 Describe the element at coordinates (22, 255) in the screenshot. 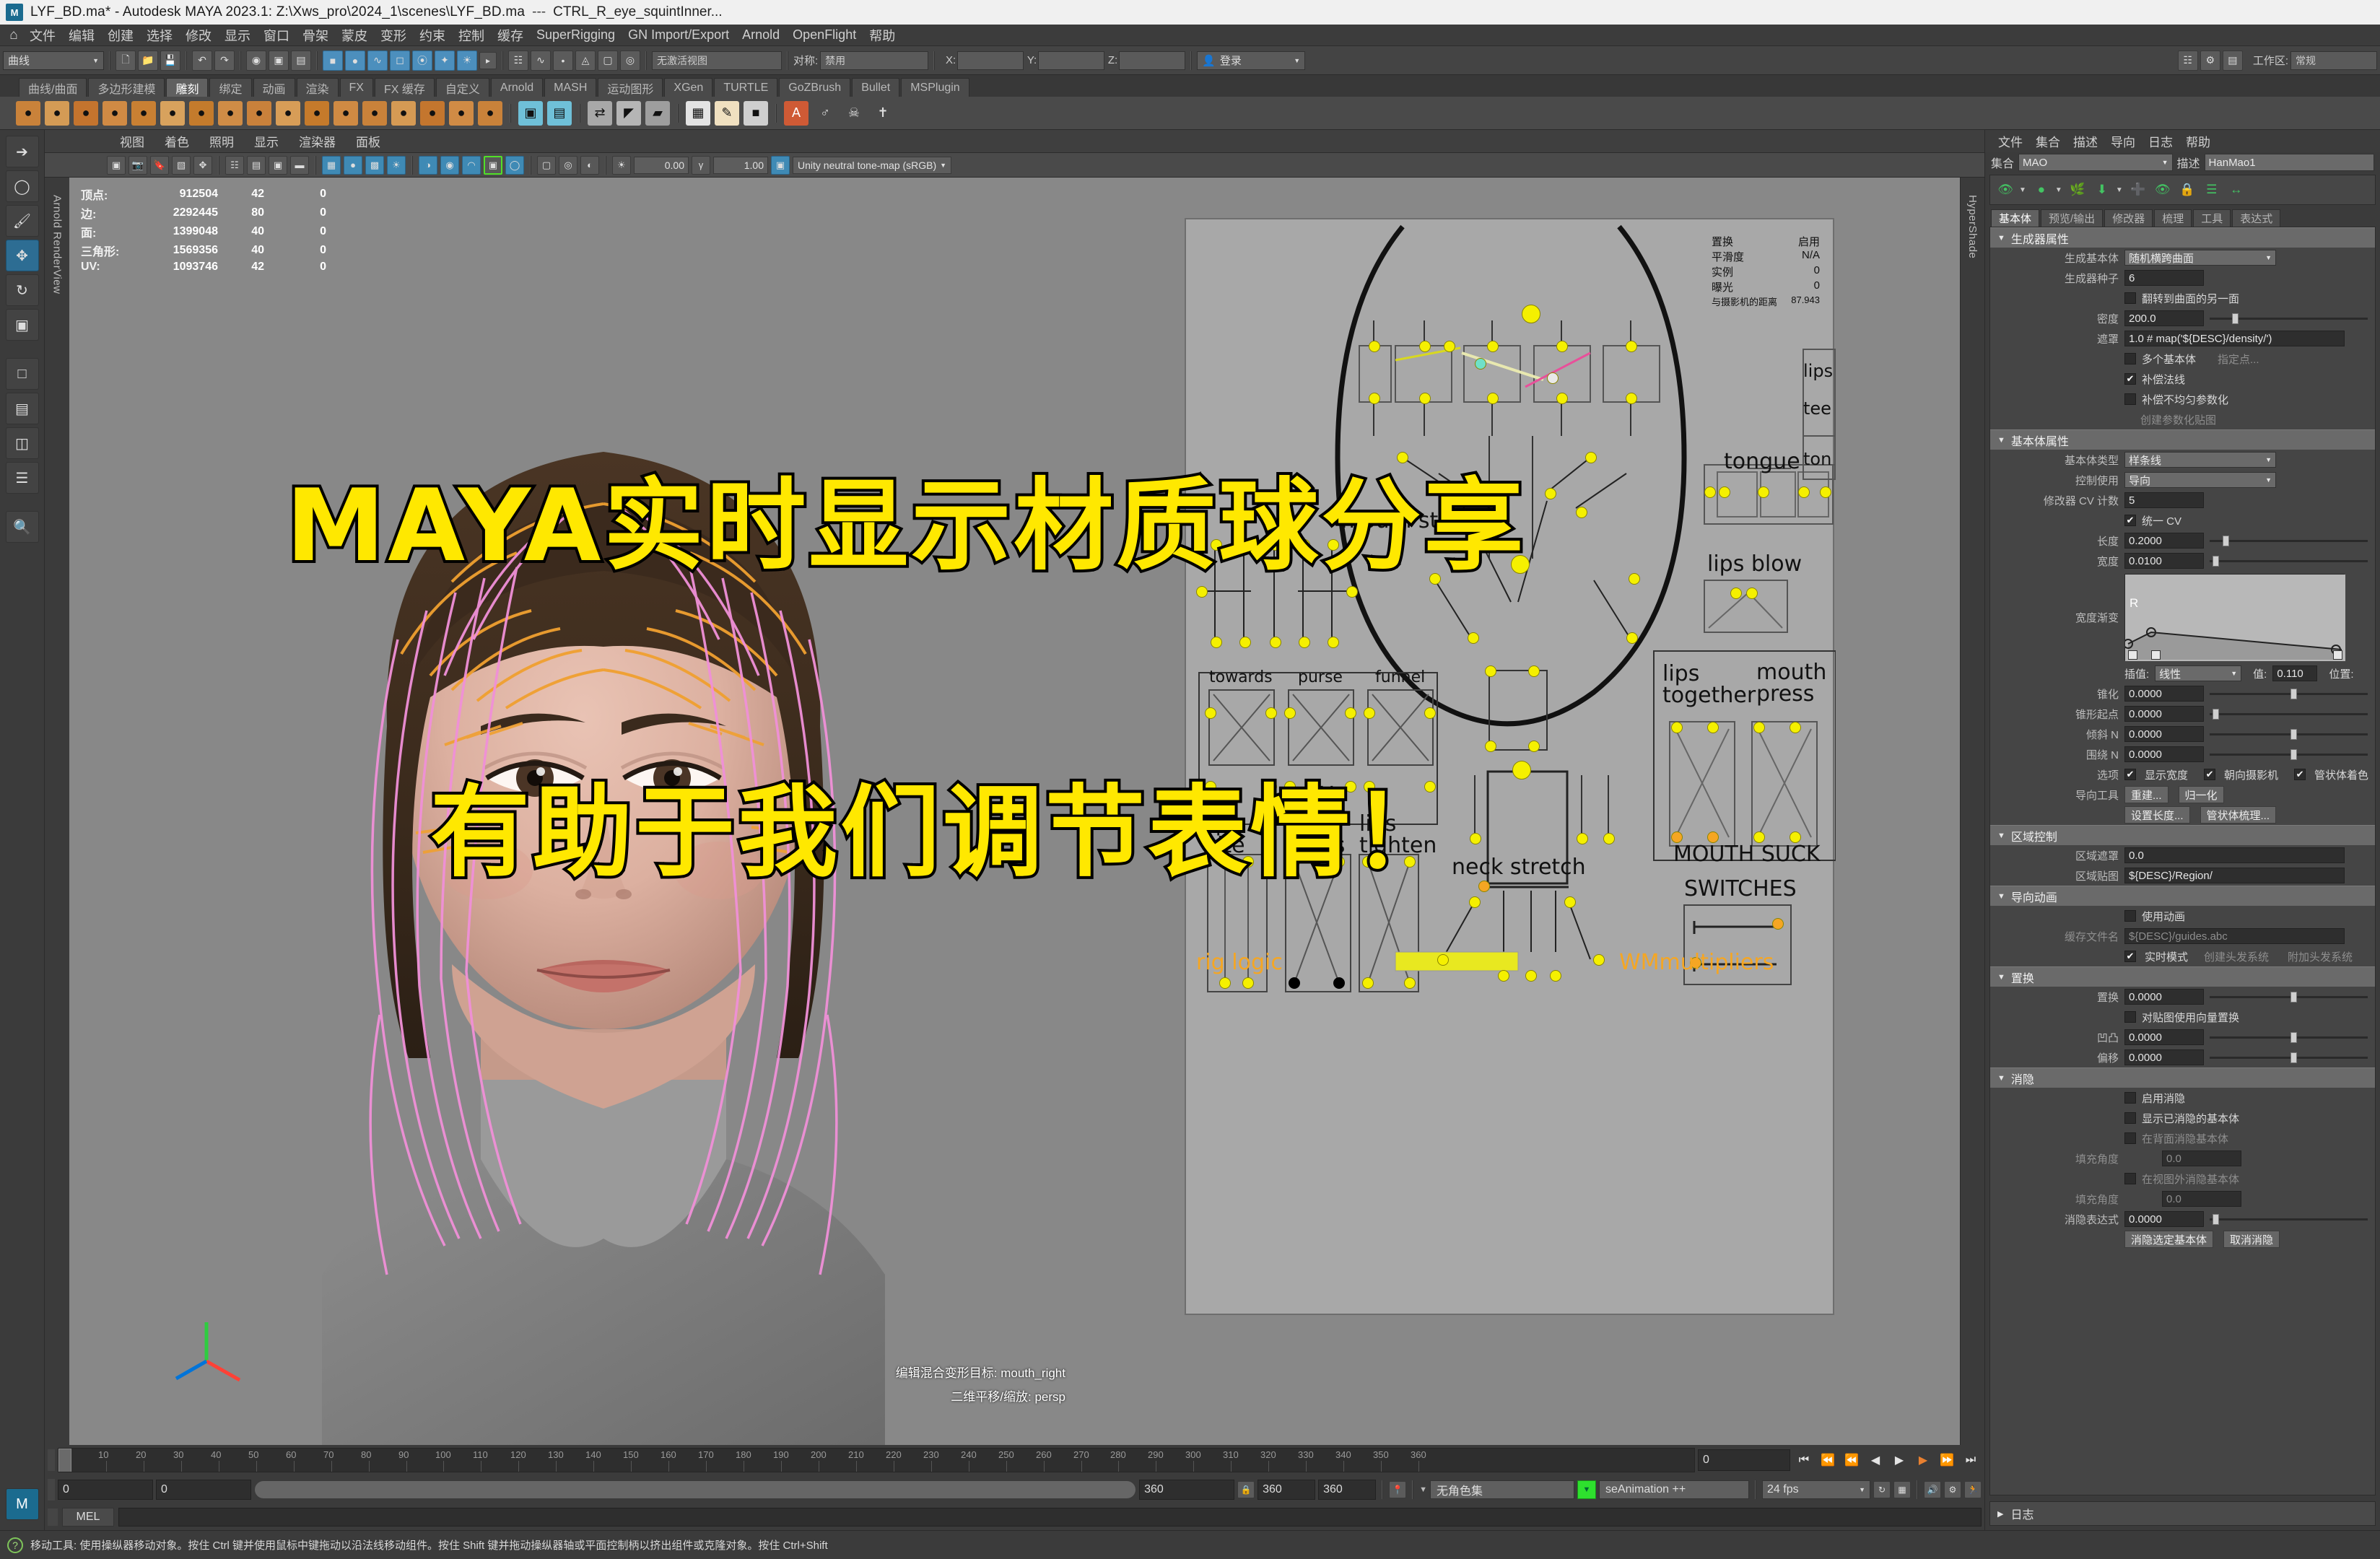

I see `move-tool-icon: ✥` at that location.